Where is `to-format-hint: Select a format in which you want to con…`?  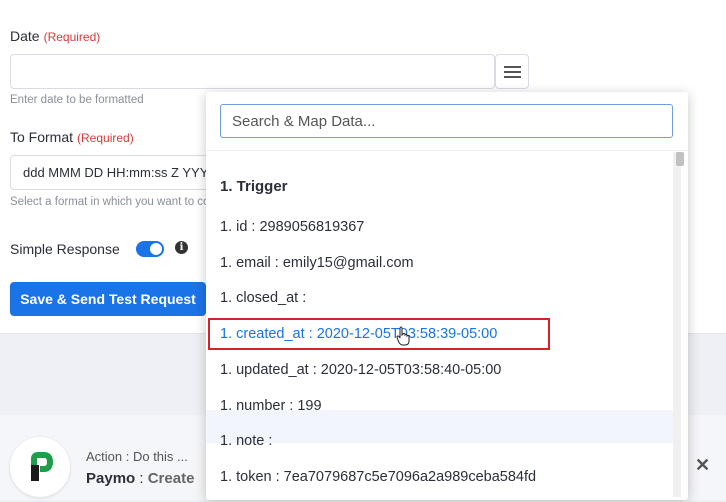 to-format-hint: Select a format in which you want to con… is located at coordinates (108, 202).